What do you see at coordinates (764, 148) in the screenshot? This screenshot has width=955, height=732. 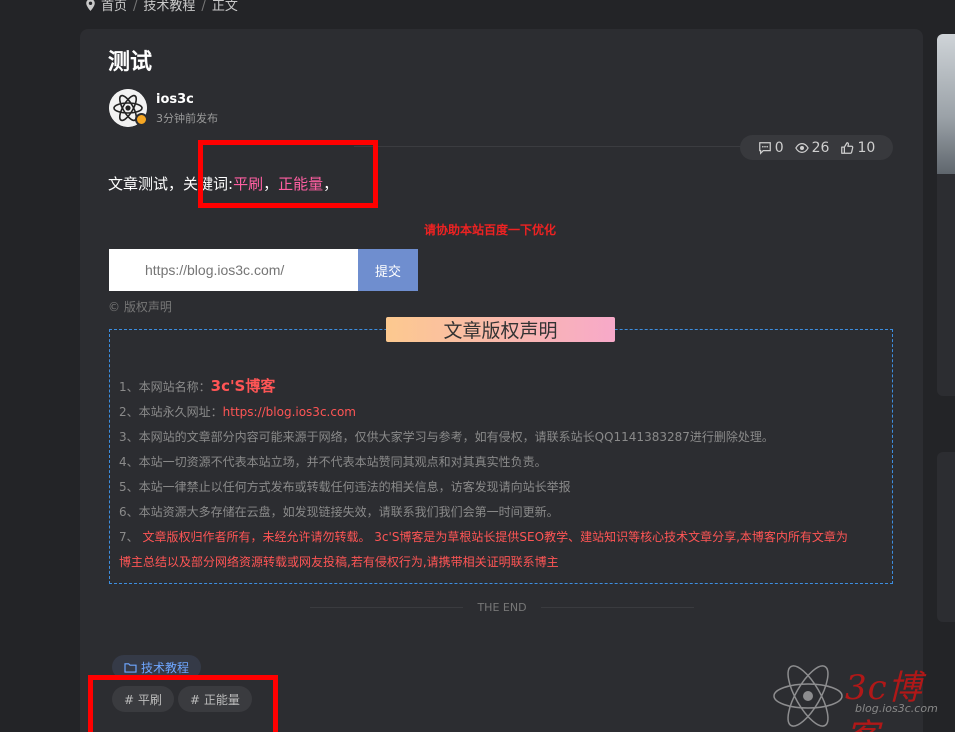 I see `comment-icon` at bounding box center [764, 148].